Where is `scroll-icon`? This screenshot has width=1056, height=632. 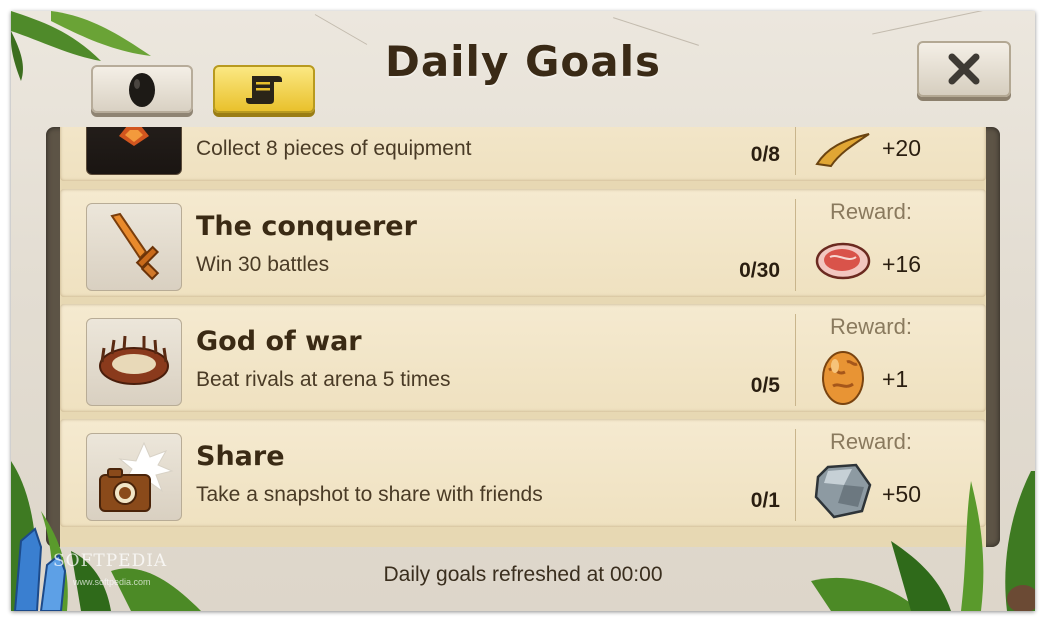
scroll-icon is located at coordinates (264, 90).